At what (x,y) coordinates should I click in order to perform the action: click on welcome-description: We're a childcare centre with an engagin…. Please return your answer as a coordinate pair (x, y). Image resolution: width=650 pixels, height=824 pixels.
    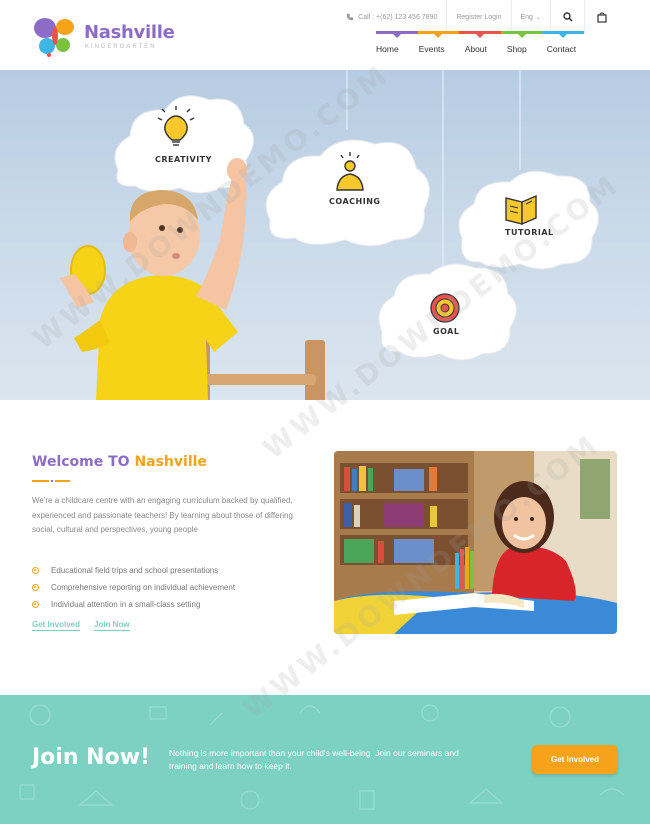
    Looking at the image, I should click on (162, 515).